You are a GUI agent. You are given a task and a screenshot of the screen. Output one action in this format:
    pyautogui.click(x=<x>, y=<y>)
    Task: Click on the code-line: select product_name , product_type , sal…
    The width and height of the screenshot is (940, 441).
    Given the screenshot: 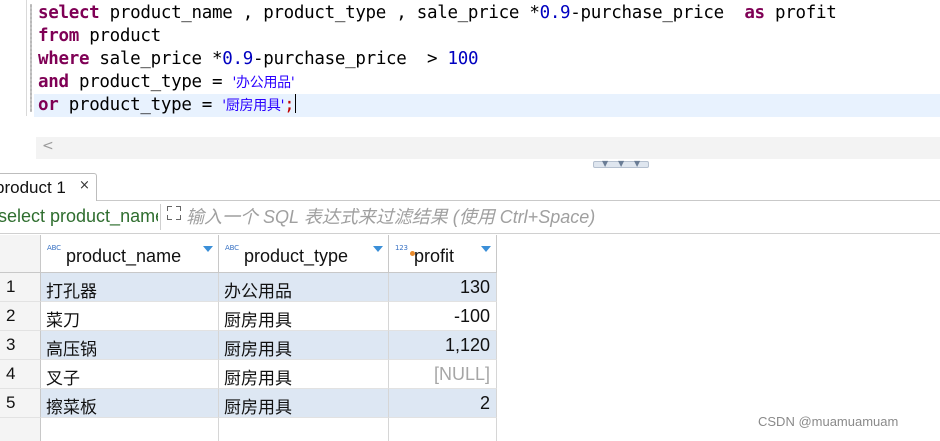 What is the action you would take?
    pyautogui.click(x=437, y=13)
    